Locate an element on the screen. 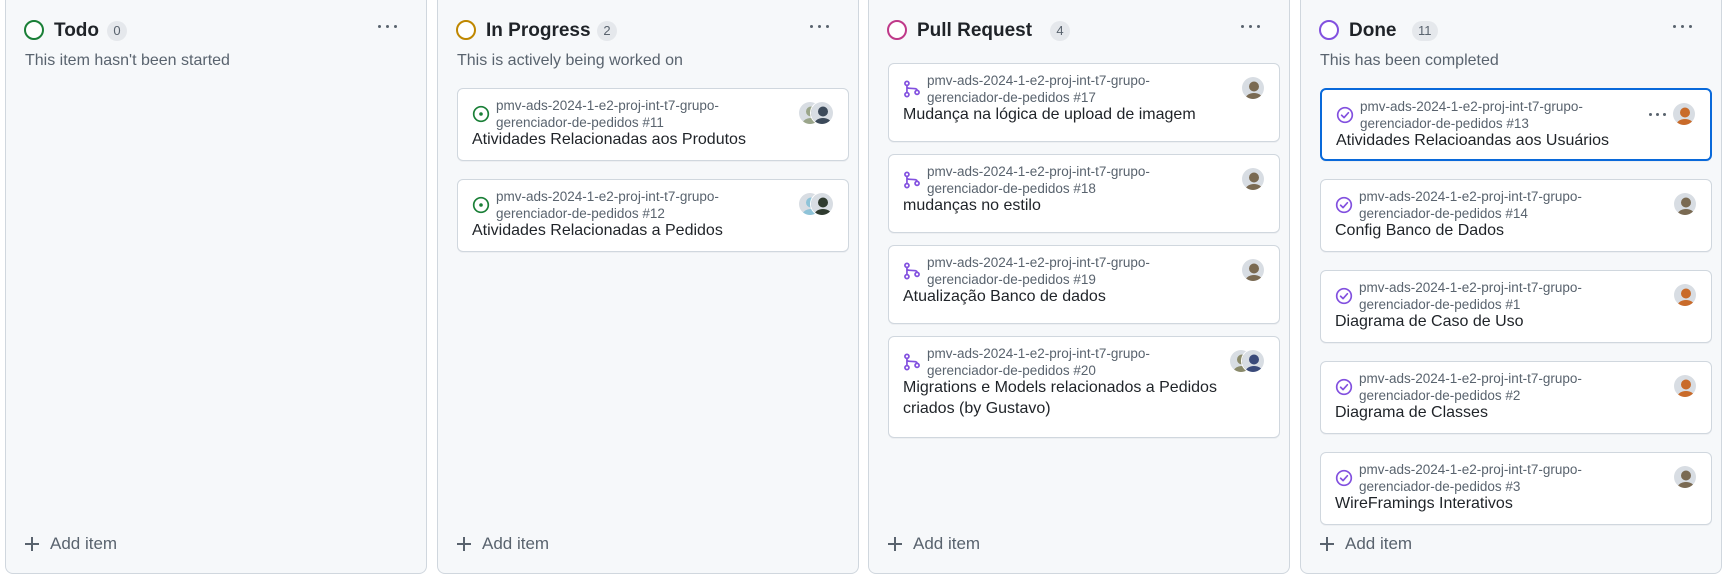 The image size is (1723, 574). card-title: Atualização Banco de dados is located at coordinates (1071, 296).